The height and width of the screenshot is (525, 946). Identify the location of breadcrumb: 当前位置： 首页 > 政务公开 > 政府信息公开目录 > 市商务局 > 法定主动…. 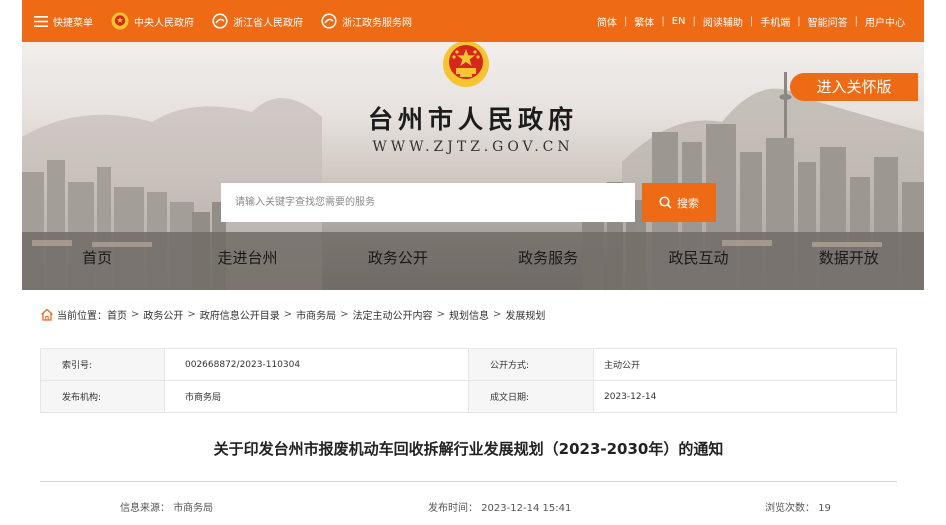
(292, 314).